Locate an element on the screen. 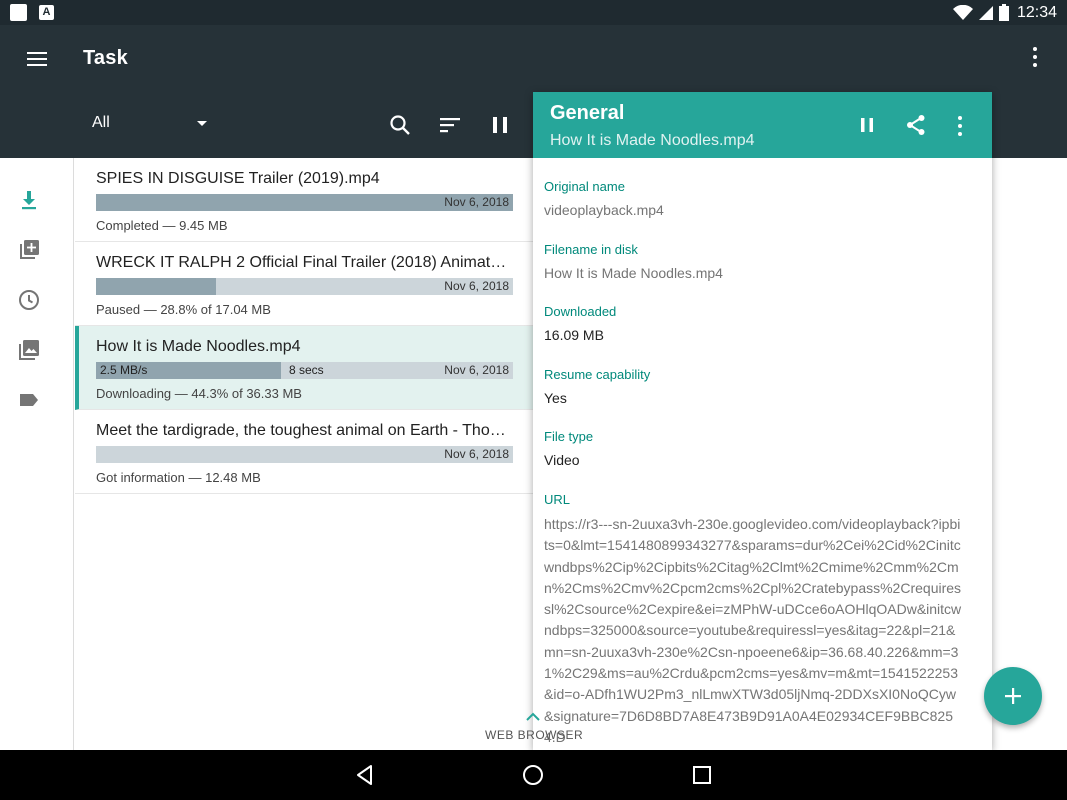  field-value: videoplayback.mp4 is located at coordinates (604, 210).